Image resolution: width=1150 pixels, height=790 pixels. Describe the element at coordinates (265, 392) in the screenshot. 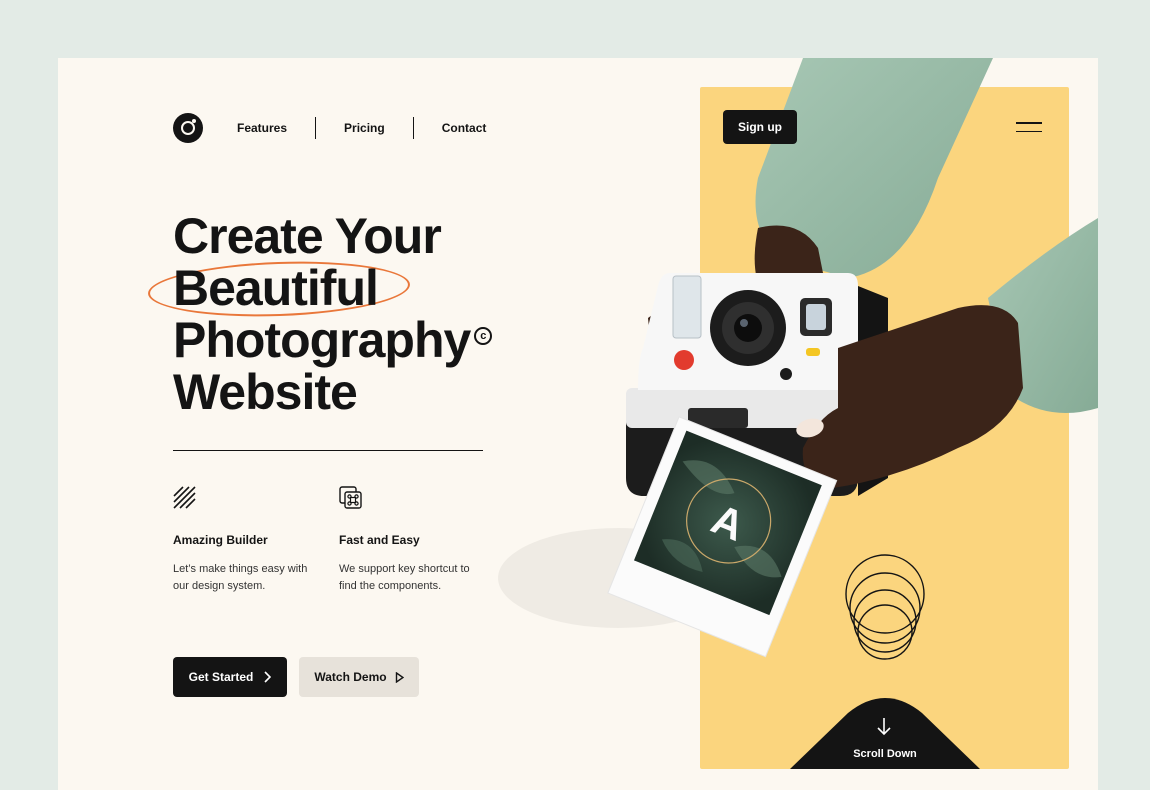

I see `headline-line-4: Website` at that location.